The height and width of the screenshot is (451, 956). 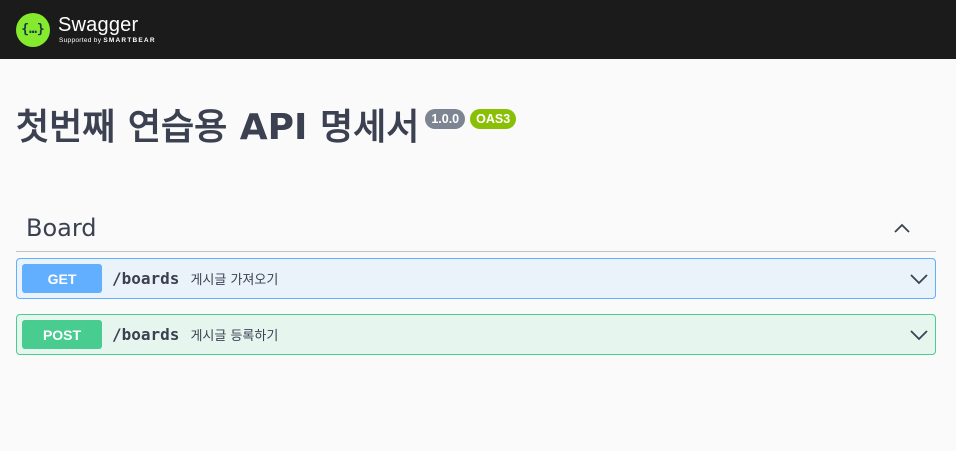 What do you see at coordinates (107, 40) in the screenshot?
I see `supported-by: Supported by SMARTBEAR` at bounding box center [107, 40].